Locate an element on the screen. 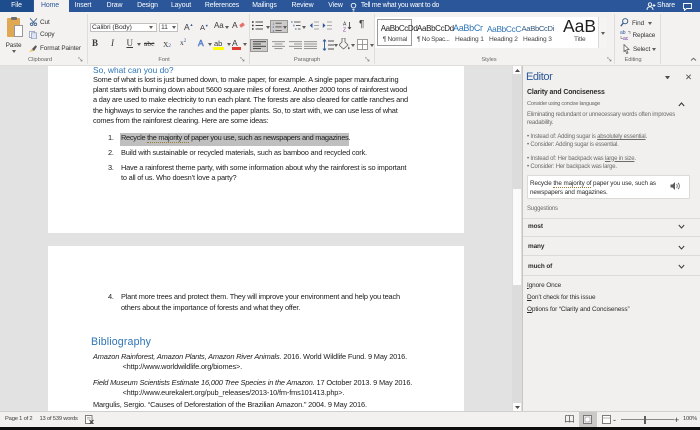 The height and width of the screenshot is (430, 700). svg-text: 3 is located at coordinates (274, 29).